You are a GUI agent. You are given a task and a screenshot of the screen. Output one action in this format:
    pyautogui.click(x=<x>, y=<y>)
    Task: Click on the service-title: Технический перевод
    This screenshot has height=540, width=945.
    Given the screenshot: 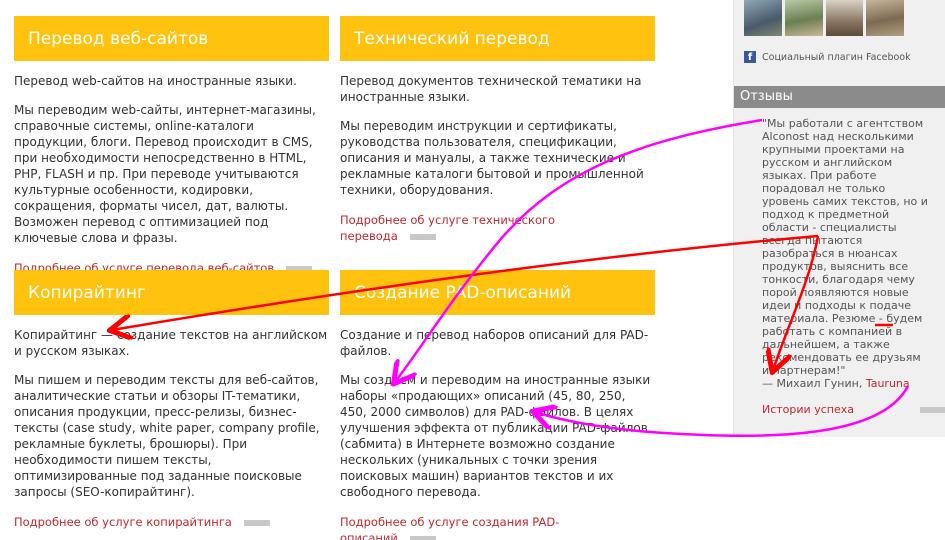 What is the action you would take?
    pyautogui.click(x=452, y=38)
    